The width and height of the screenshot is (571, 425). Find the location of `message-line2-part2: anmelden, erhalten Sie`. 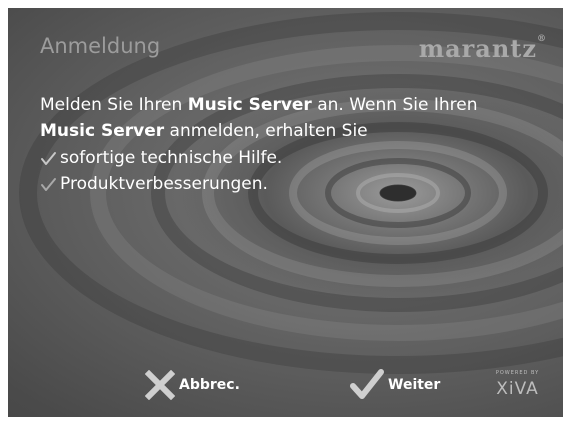

message-line2-part2: anmelden, erhalten Sie is located at coordinates (266, 131).